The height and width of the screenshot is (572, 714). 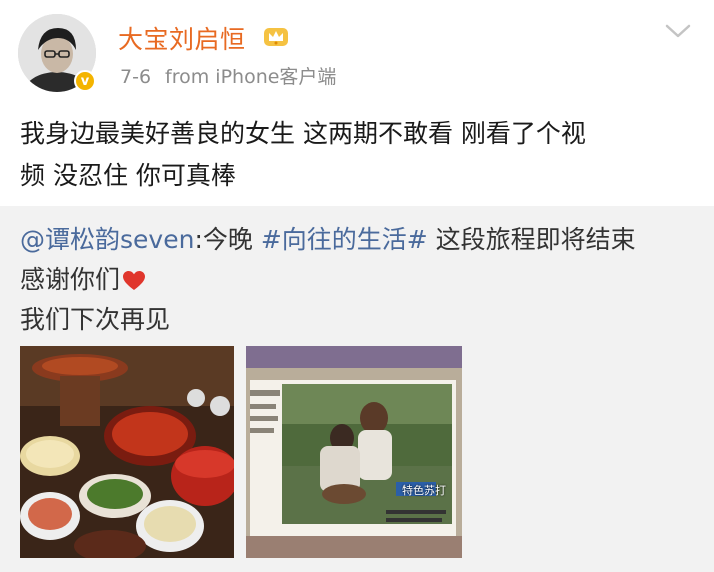 What do you see at coordinates (134, 280) in the screenshot?
I see `heart-icon` at bounding box center [134, 280].